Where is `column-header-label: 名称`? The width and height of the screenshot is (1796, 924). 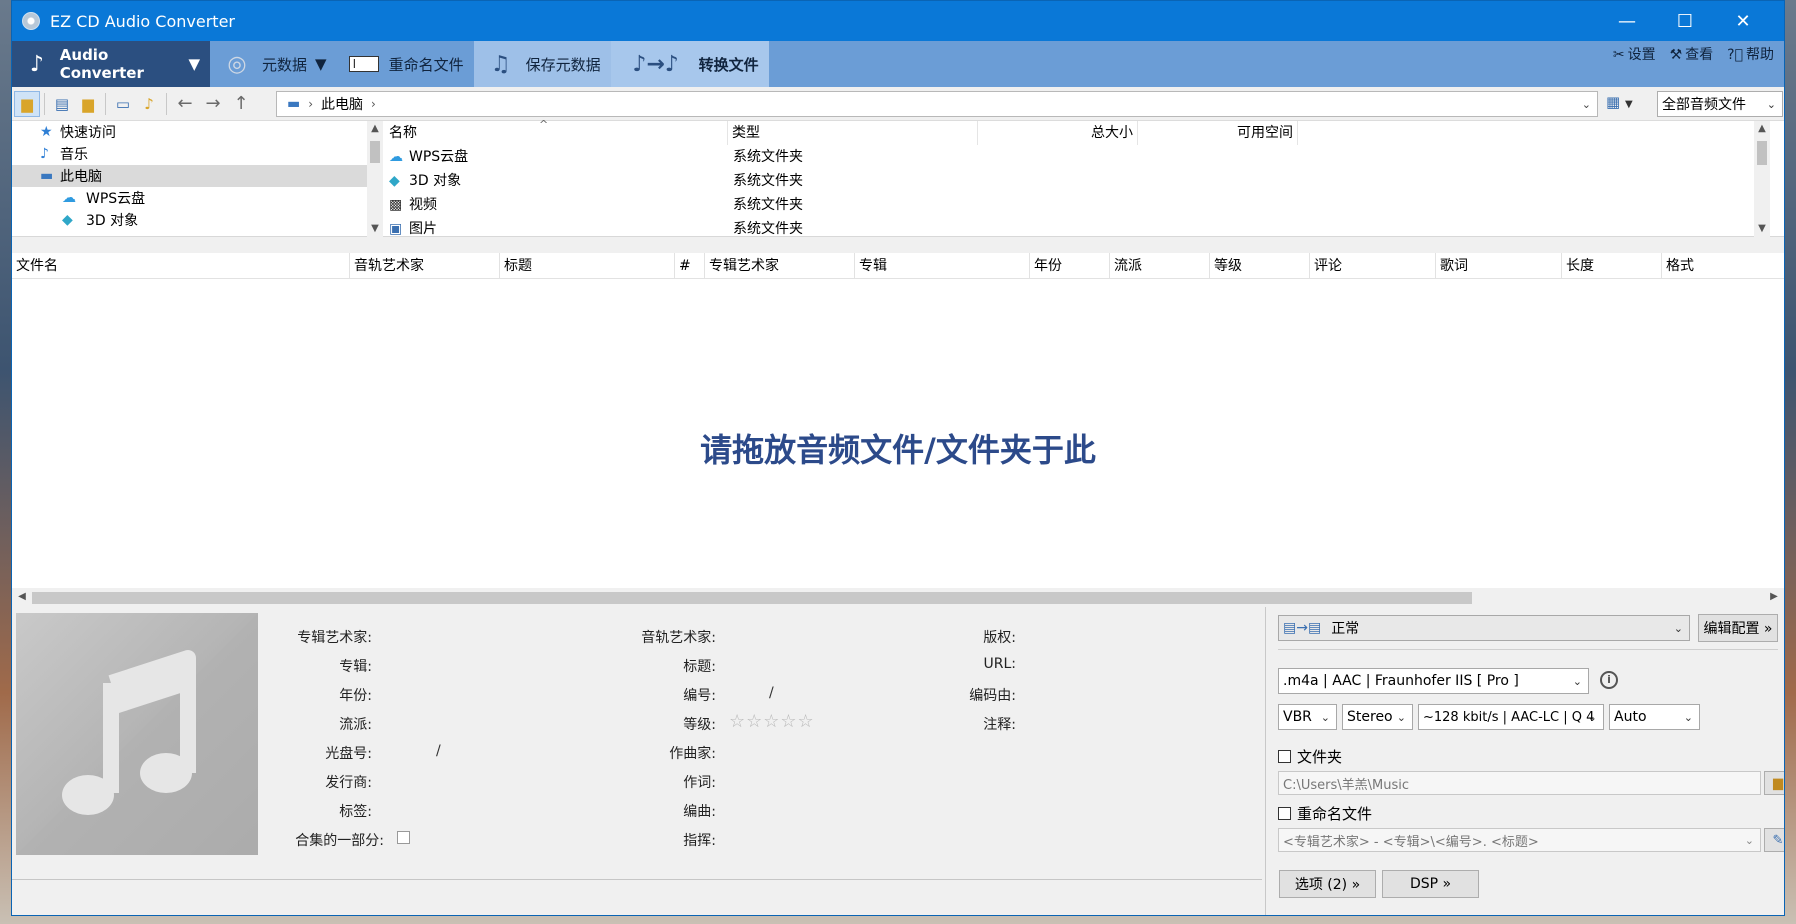 column-header-label: 名称 is located at coordinates (403, 133).